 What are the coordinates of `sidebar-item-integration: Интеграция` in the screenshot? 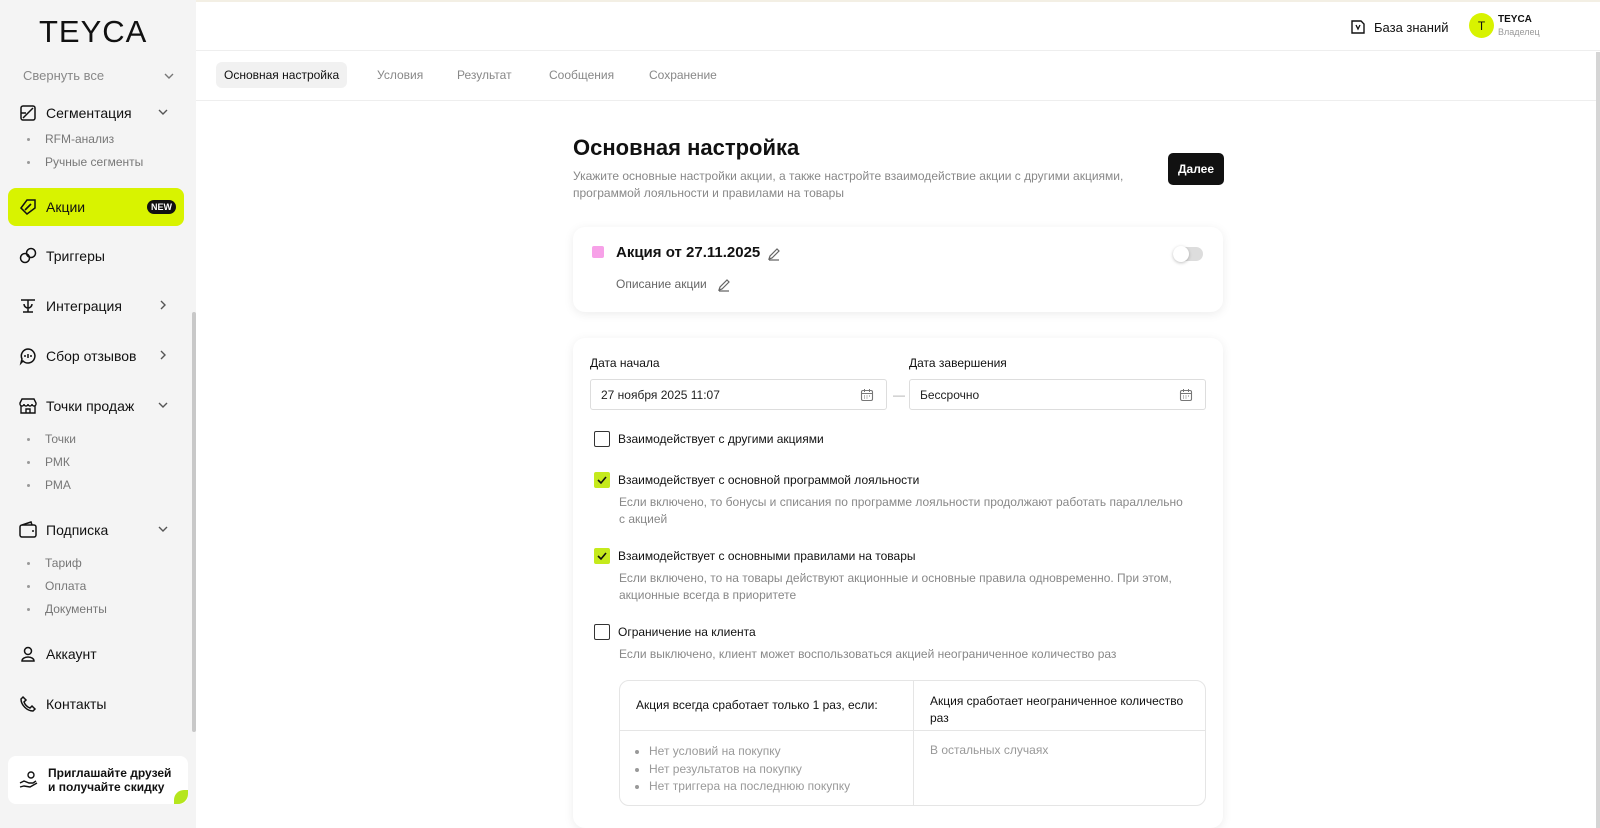 It's located at (96, 306).